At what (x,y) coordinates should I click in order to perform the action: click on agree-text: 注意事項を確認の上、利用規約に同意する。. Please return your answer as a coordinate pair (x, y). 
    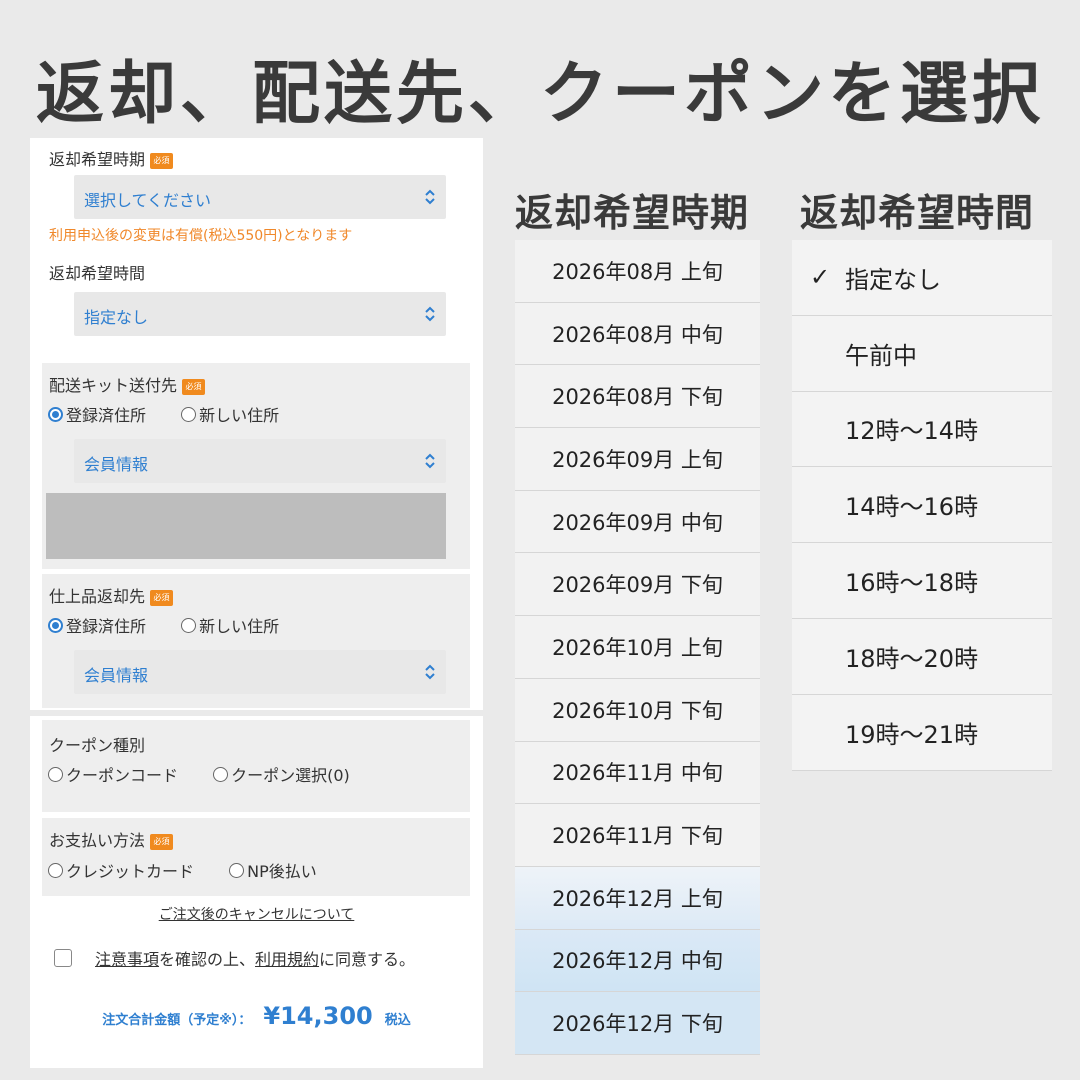
    Looking at the image, I should click on (255, 958).